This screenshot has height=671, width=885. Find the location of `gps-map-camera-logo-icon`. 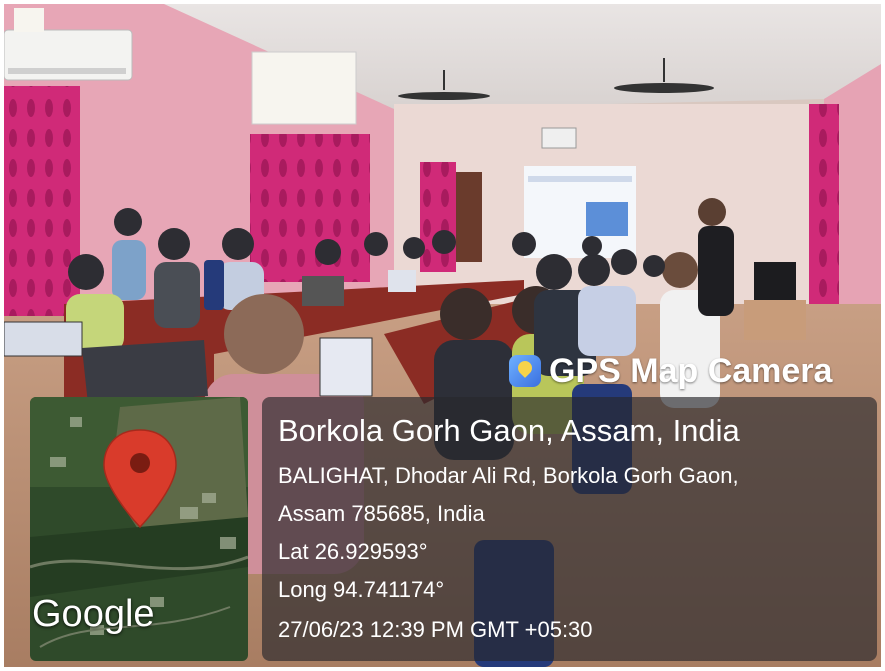

gps-map-camera-logo-icon is located at coordinates (525, 371).